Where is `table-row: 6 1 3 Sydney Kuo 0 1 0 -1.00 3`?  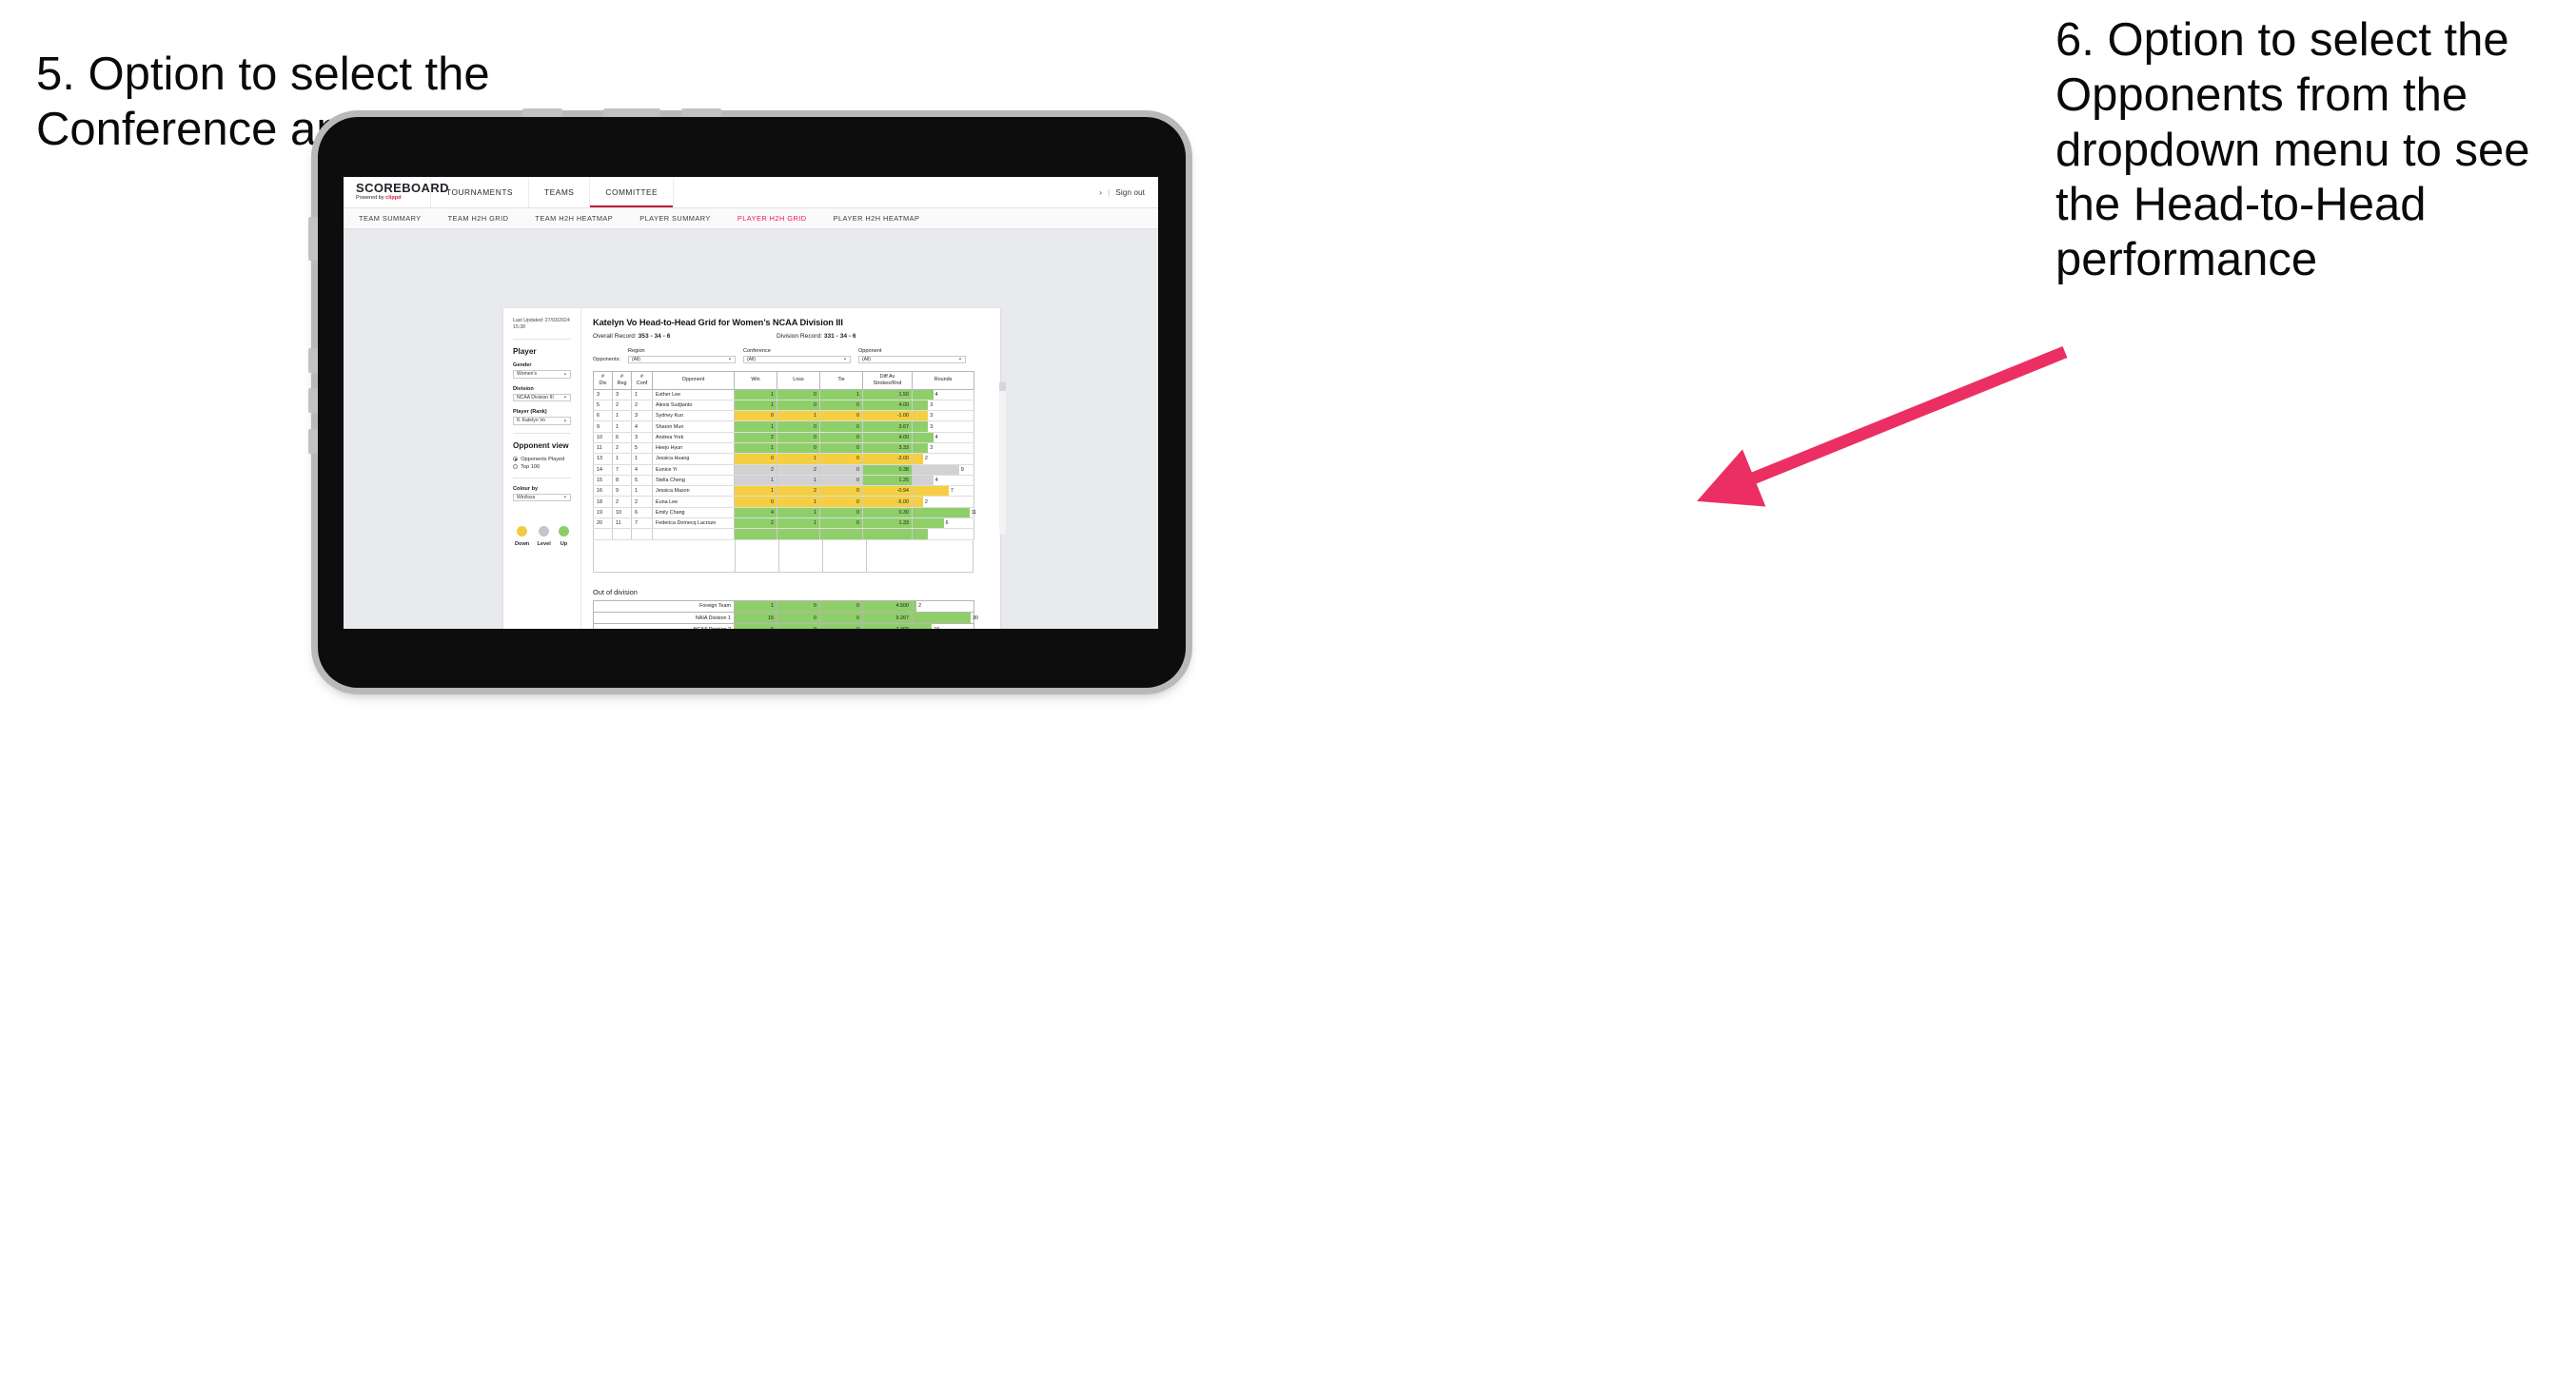 table-row: 6 1 3 Sydney Kuo 0 1 0 -1.00 3 is located at coordinates (783, 416).